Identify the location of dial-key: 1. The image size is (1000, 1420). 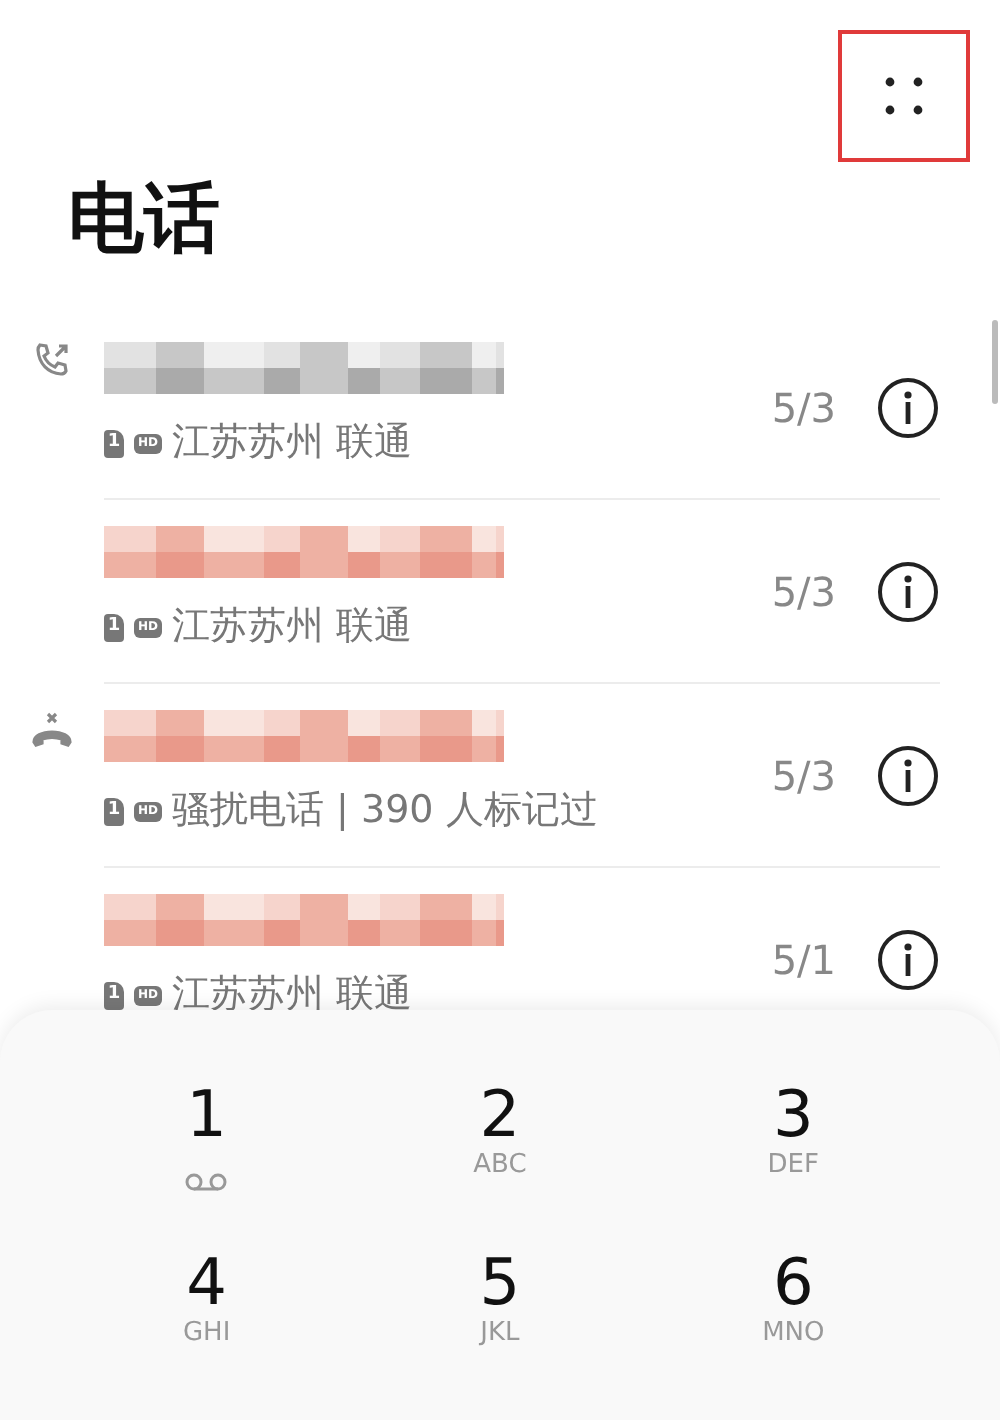
(206, 1146).